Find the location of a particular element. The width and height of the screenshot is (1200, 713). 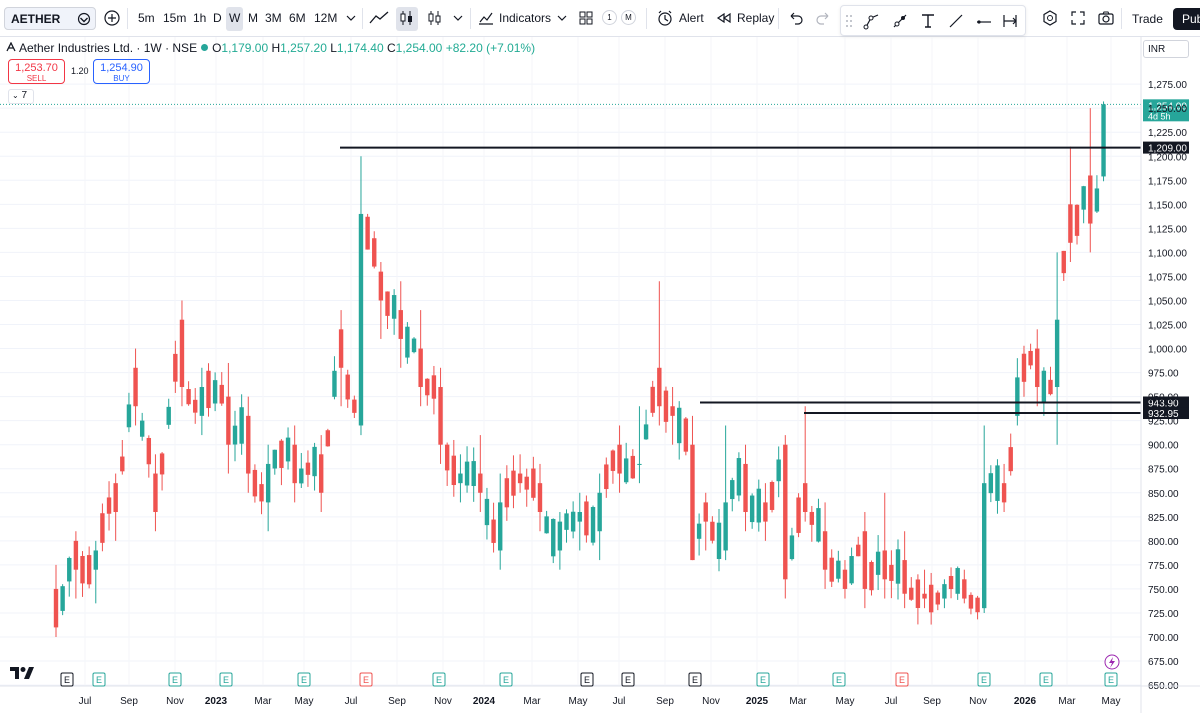

settings-icon is located at coordinates (1050, 18).